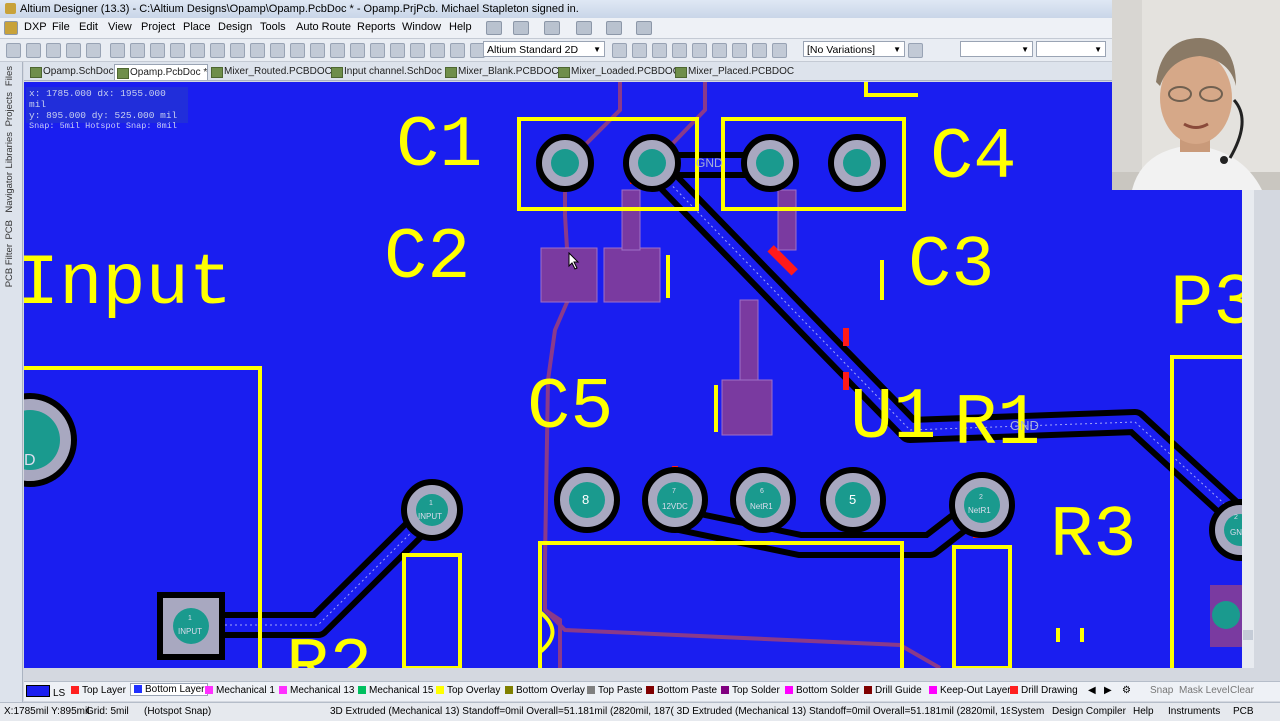 The height and width of the screenshot is (721, 1280). Describe the element at coordinates (759, 50) in the screenshot. I see `text-icon` at that location.